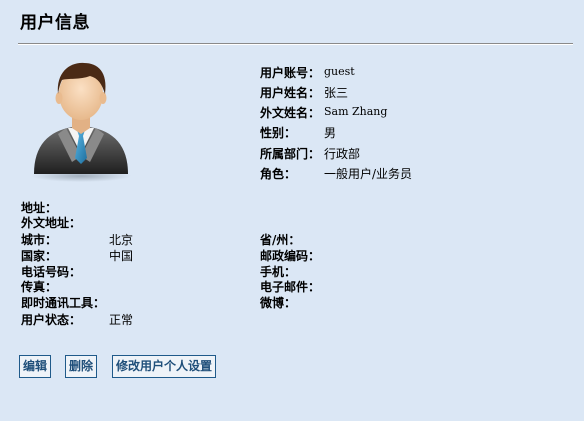 The image size is (584, 421). I want to click on detail-value-country: 中国, so click(121, 256).